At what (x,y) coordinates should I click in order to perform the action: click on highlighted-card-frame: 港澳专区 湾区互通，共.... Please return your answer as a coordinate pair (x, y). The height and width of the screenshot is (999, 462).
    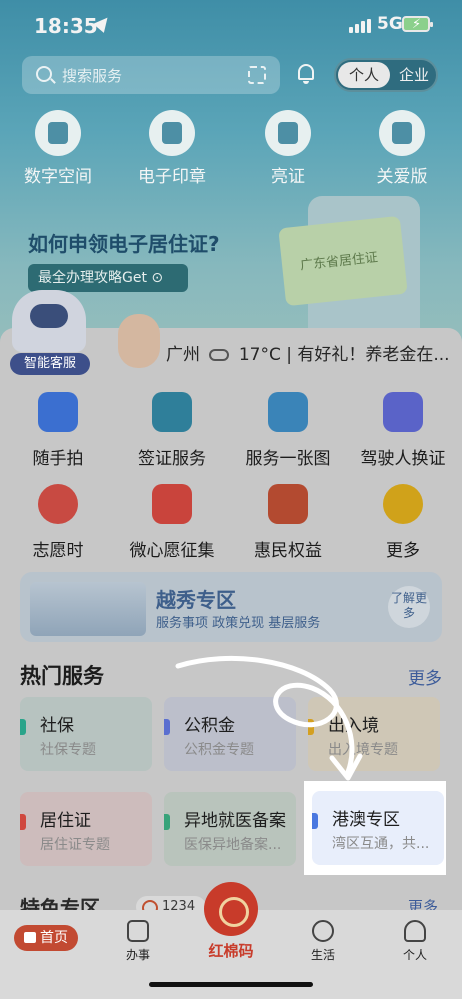
    Looking at the image, I should click on (375, 828).